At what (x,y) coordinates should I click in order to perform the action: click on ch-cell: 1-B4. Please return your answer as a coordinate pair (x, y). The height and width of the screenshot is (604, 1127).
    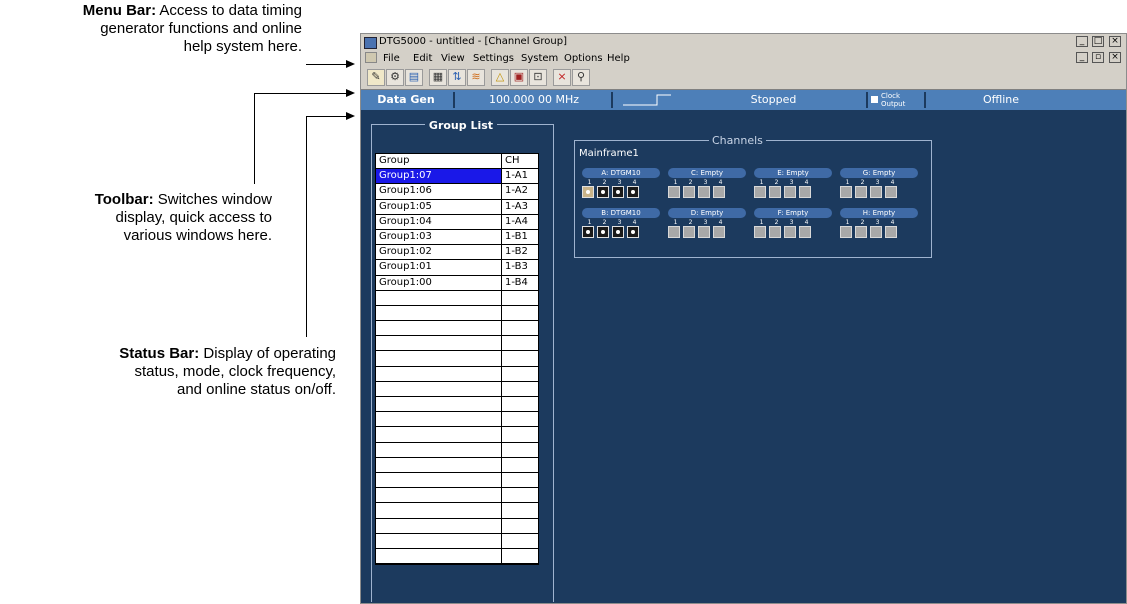
    Looking at the image, I should click on (519, 283).